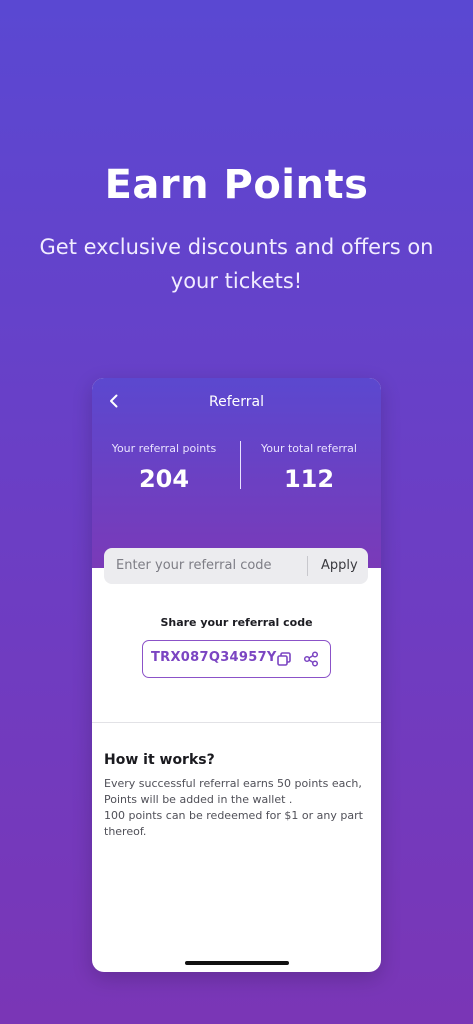 Image resolution: width=473 pixels, height=1024 pixels. I want to click on referral-code-bar: Enter your referral code Apply, so click(236, 566).